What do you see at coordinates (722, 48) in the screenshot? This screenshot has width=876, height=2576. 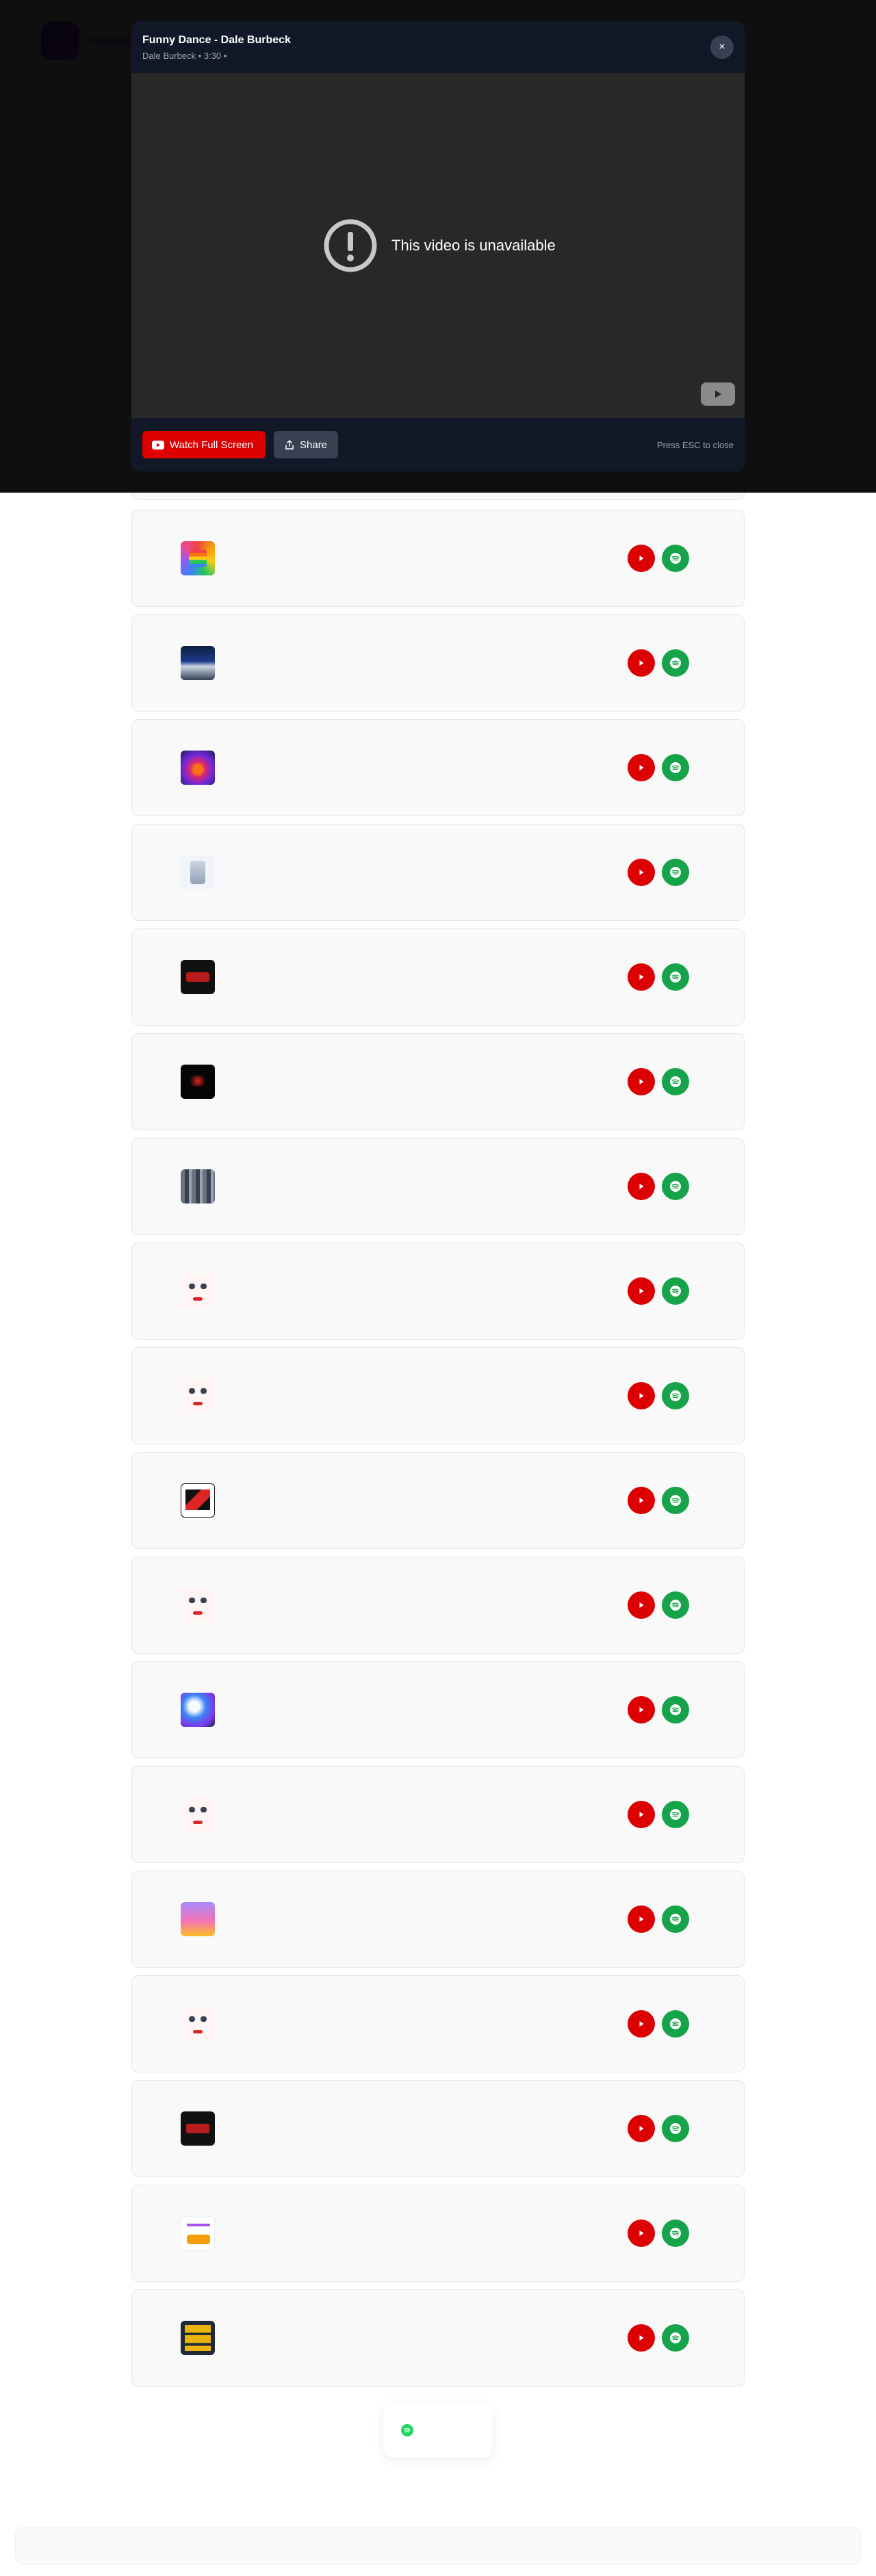 I see `close-button: ×` at bounding box center [722, 48].